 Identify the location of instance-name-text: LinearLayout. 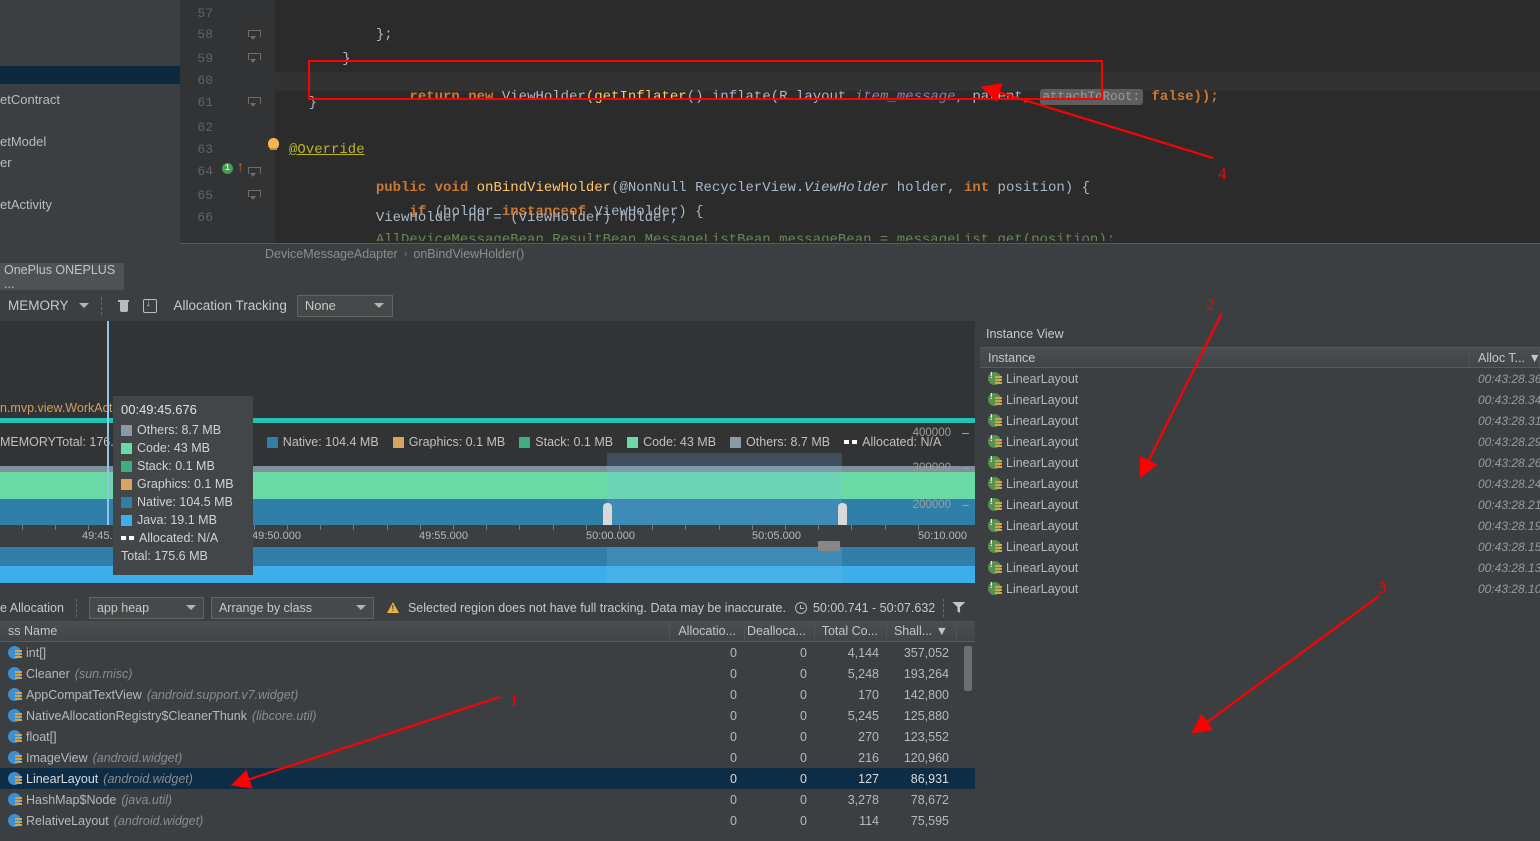
(1042, 483).